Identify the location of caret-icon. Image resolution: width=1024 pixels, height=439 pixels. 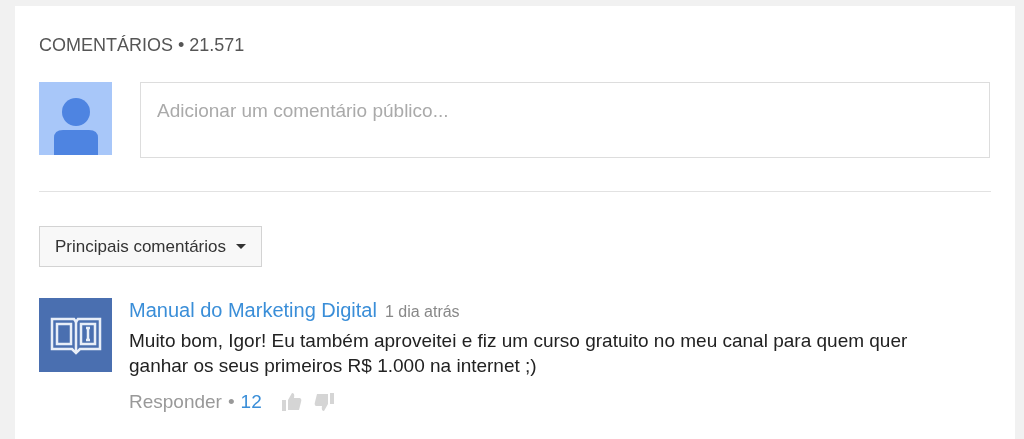
(241, 246).